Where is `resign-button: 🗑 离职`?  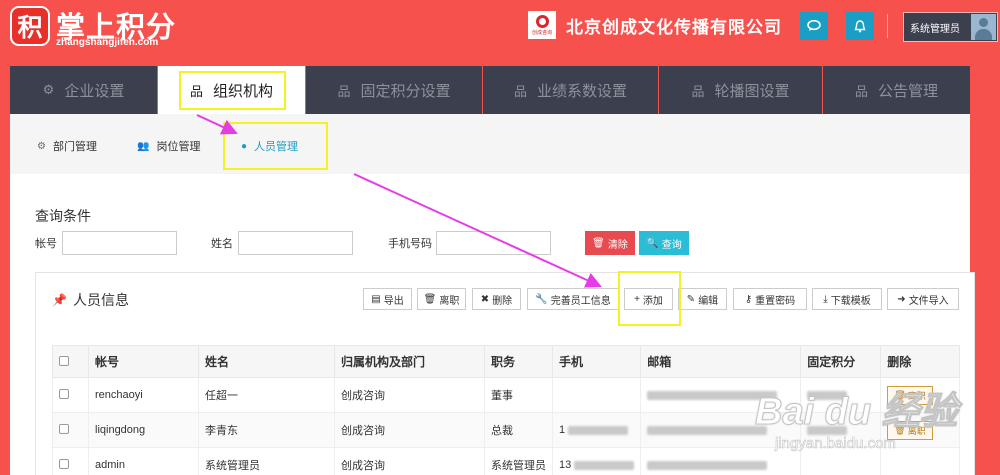
resign-button: 🗑 离职 is located at coordinates (441, 299).